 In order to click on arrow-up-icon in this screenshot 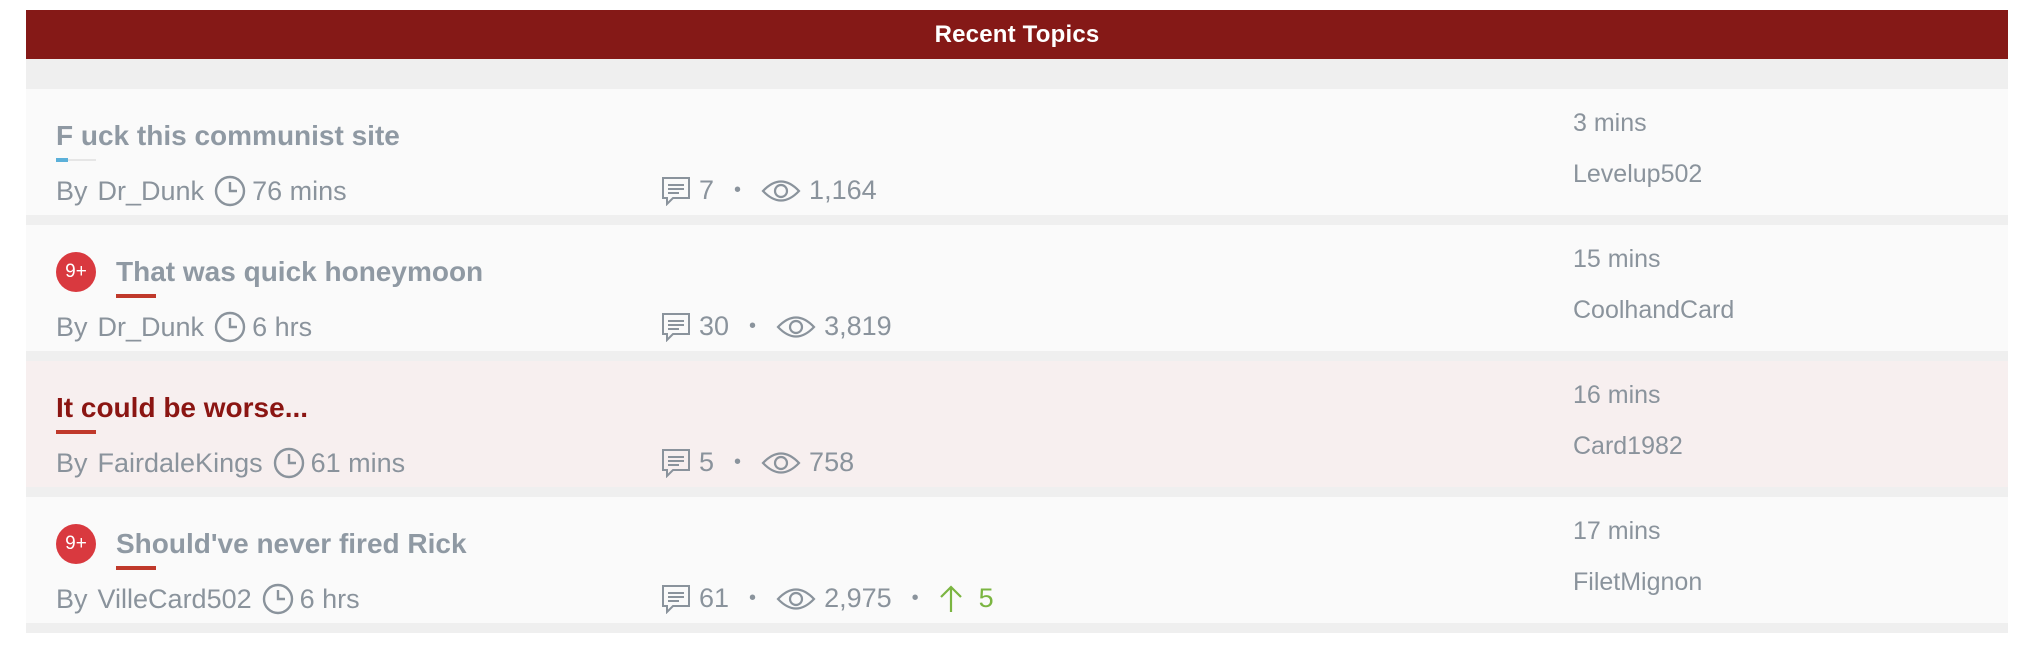, I will do `click(951, 599)`.